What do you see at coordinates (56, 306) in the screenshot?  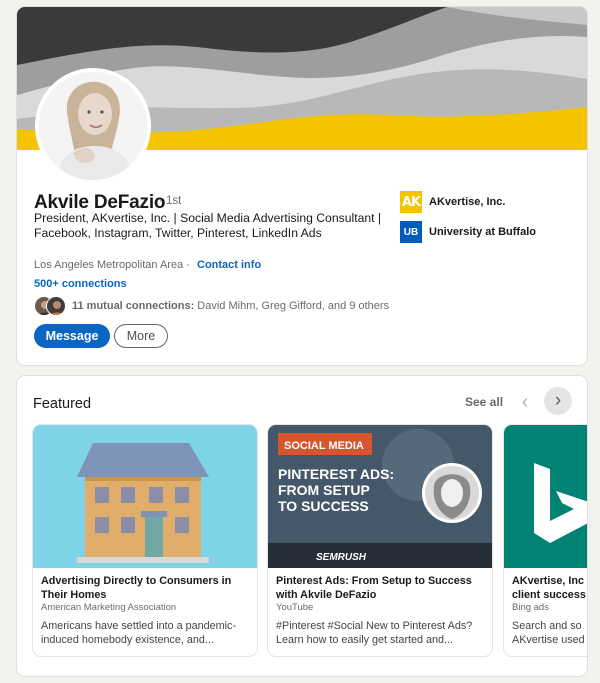 I see `mutual-avatar` at bounding box center [56, 306].